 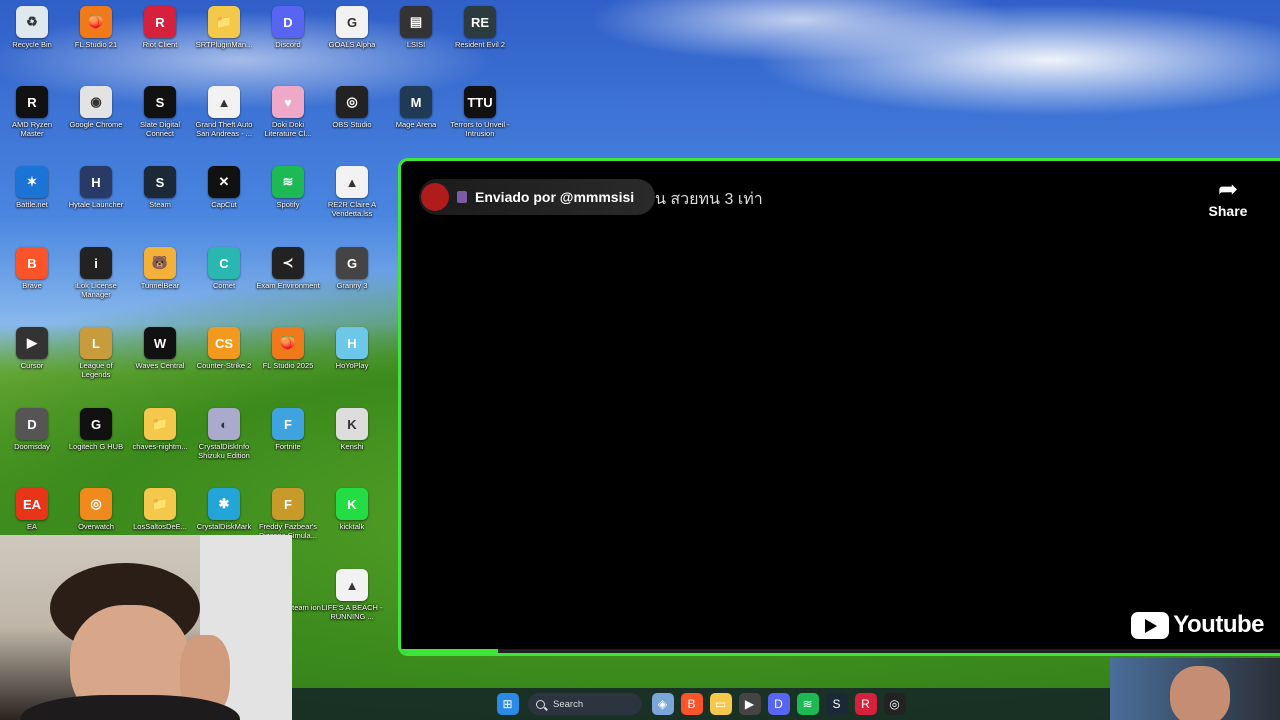 I want to click on desktop-icon-google-chrome: ◉ Google Chrome, so click(x=96, y=107).